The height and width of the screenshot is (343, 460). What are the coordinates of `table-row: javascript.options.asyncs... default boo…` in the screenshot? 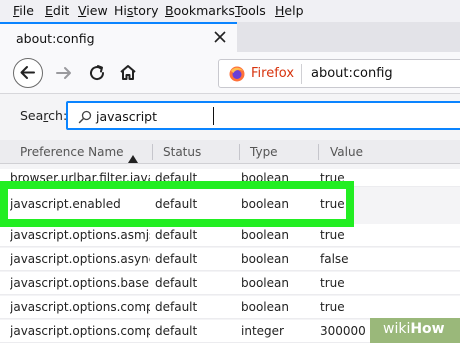 It's located at (230, 259).